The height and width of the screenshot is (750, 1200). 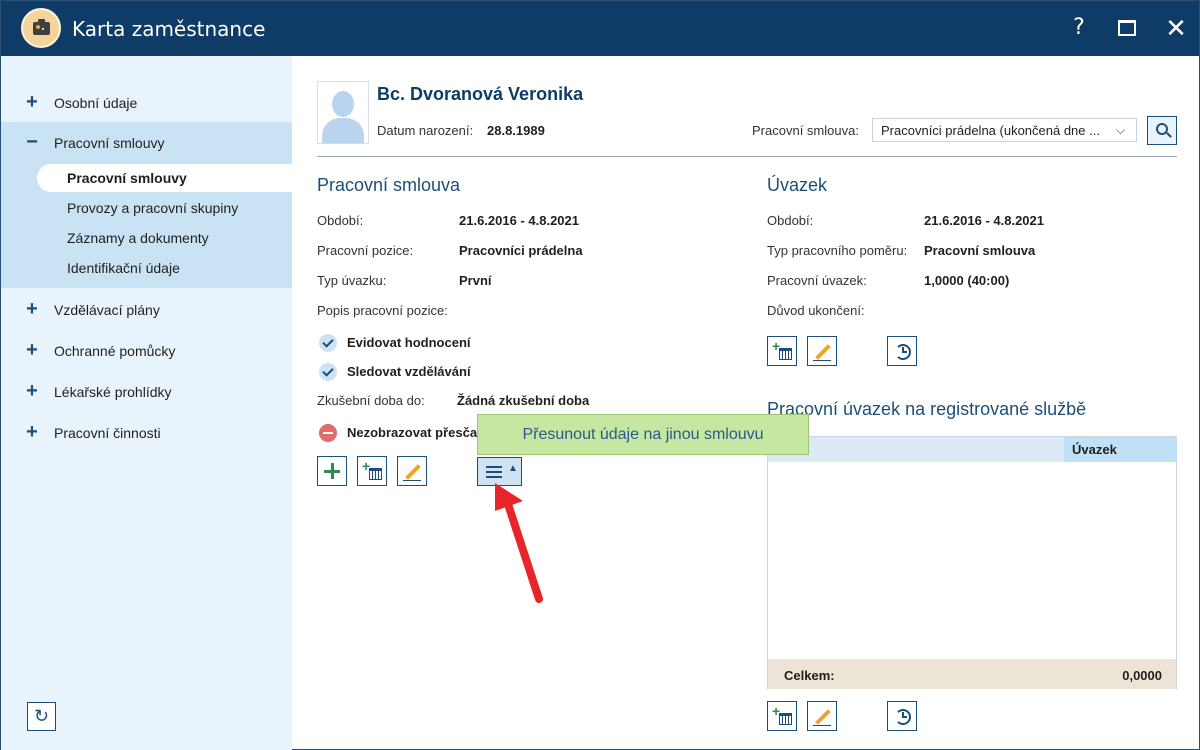 I want to click on sidebar-subitem-label: Provozy a pracovní skupiny, so click(x=153, y=208).